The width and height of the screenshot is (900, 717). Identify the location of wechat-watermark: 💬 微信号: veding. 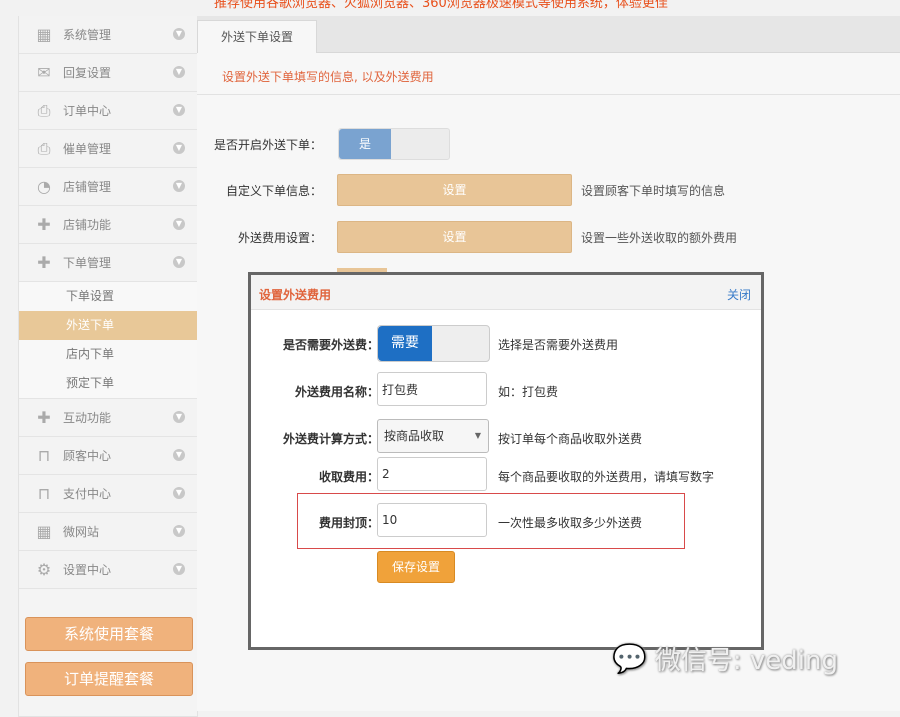
(725, 658).